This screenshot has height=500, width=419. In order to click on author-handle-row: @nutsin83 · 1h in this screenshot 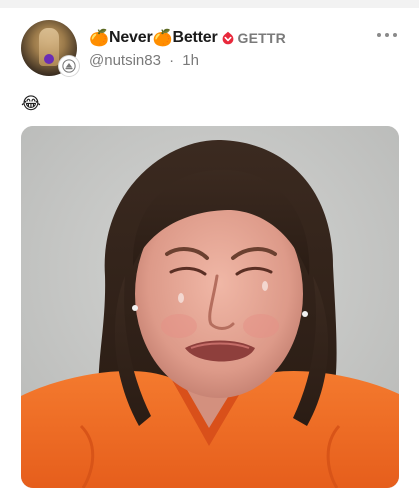, I will do `click(144, 60)`.